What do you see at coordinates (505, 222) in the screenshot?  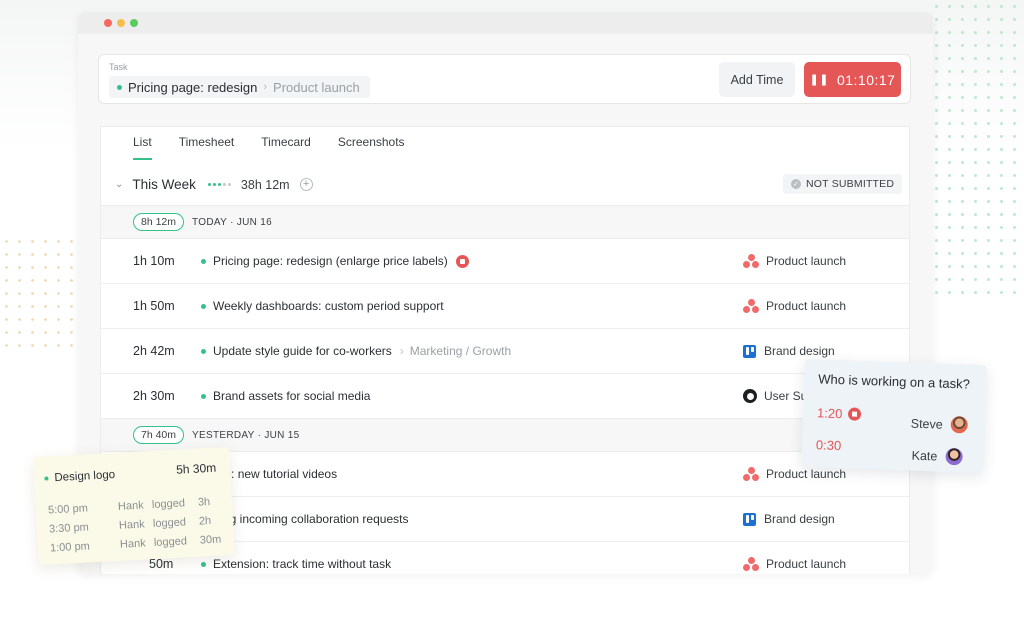 I see `day-header-today: 8h 12m TODAY · JUN 16` at bounding box center [505, 222].